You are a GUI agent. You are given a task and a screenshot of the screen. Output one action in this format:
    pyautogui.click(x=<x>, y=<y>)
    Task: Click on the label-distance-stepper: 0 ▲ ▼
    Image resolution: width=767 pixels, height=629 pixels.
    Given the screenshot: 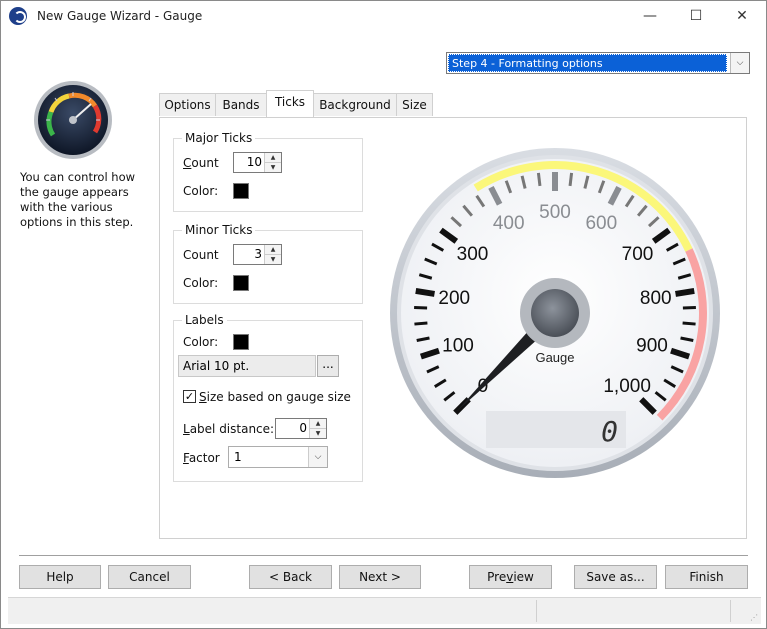 What is the action you would take?
    pyautogui.click(x=301, y=428)
    